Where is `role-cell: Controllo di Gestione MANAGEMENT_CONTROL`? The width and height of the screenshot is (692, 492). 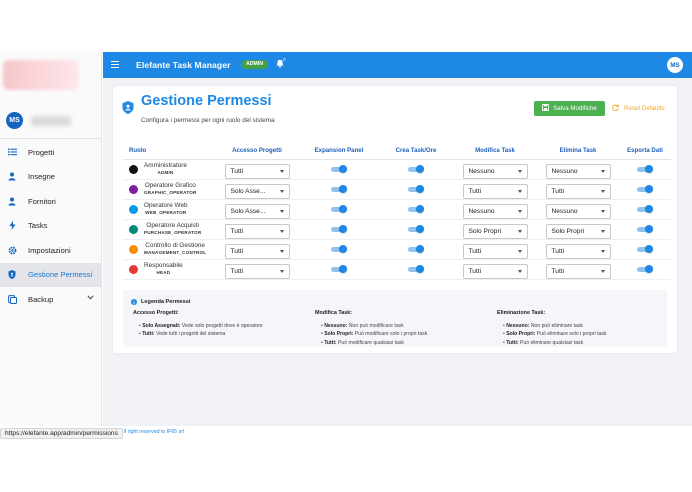
role-cell: Controllo di Gestione MANAGEMENT_CONTROL is located at coordinates (169, 249).